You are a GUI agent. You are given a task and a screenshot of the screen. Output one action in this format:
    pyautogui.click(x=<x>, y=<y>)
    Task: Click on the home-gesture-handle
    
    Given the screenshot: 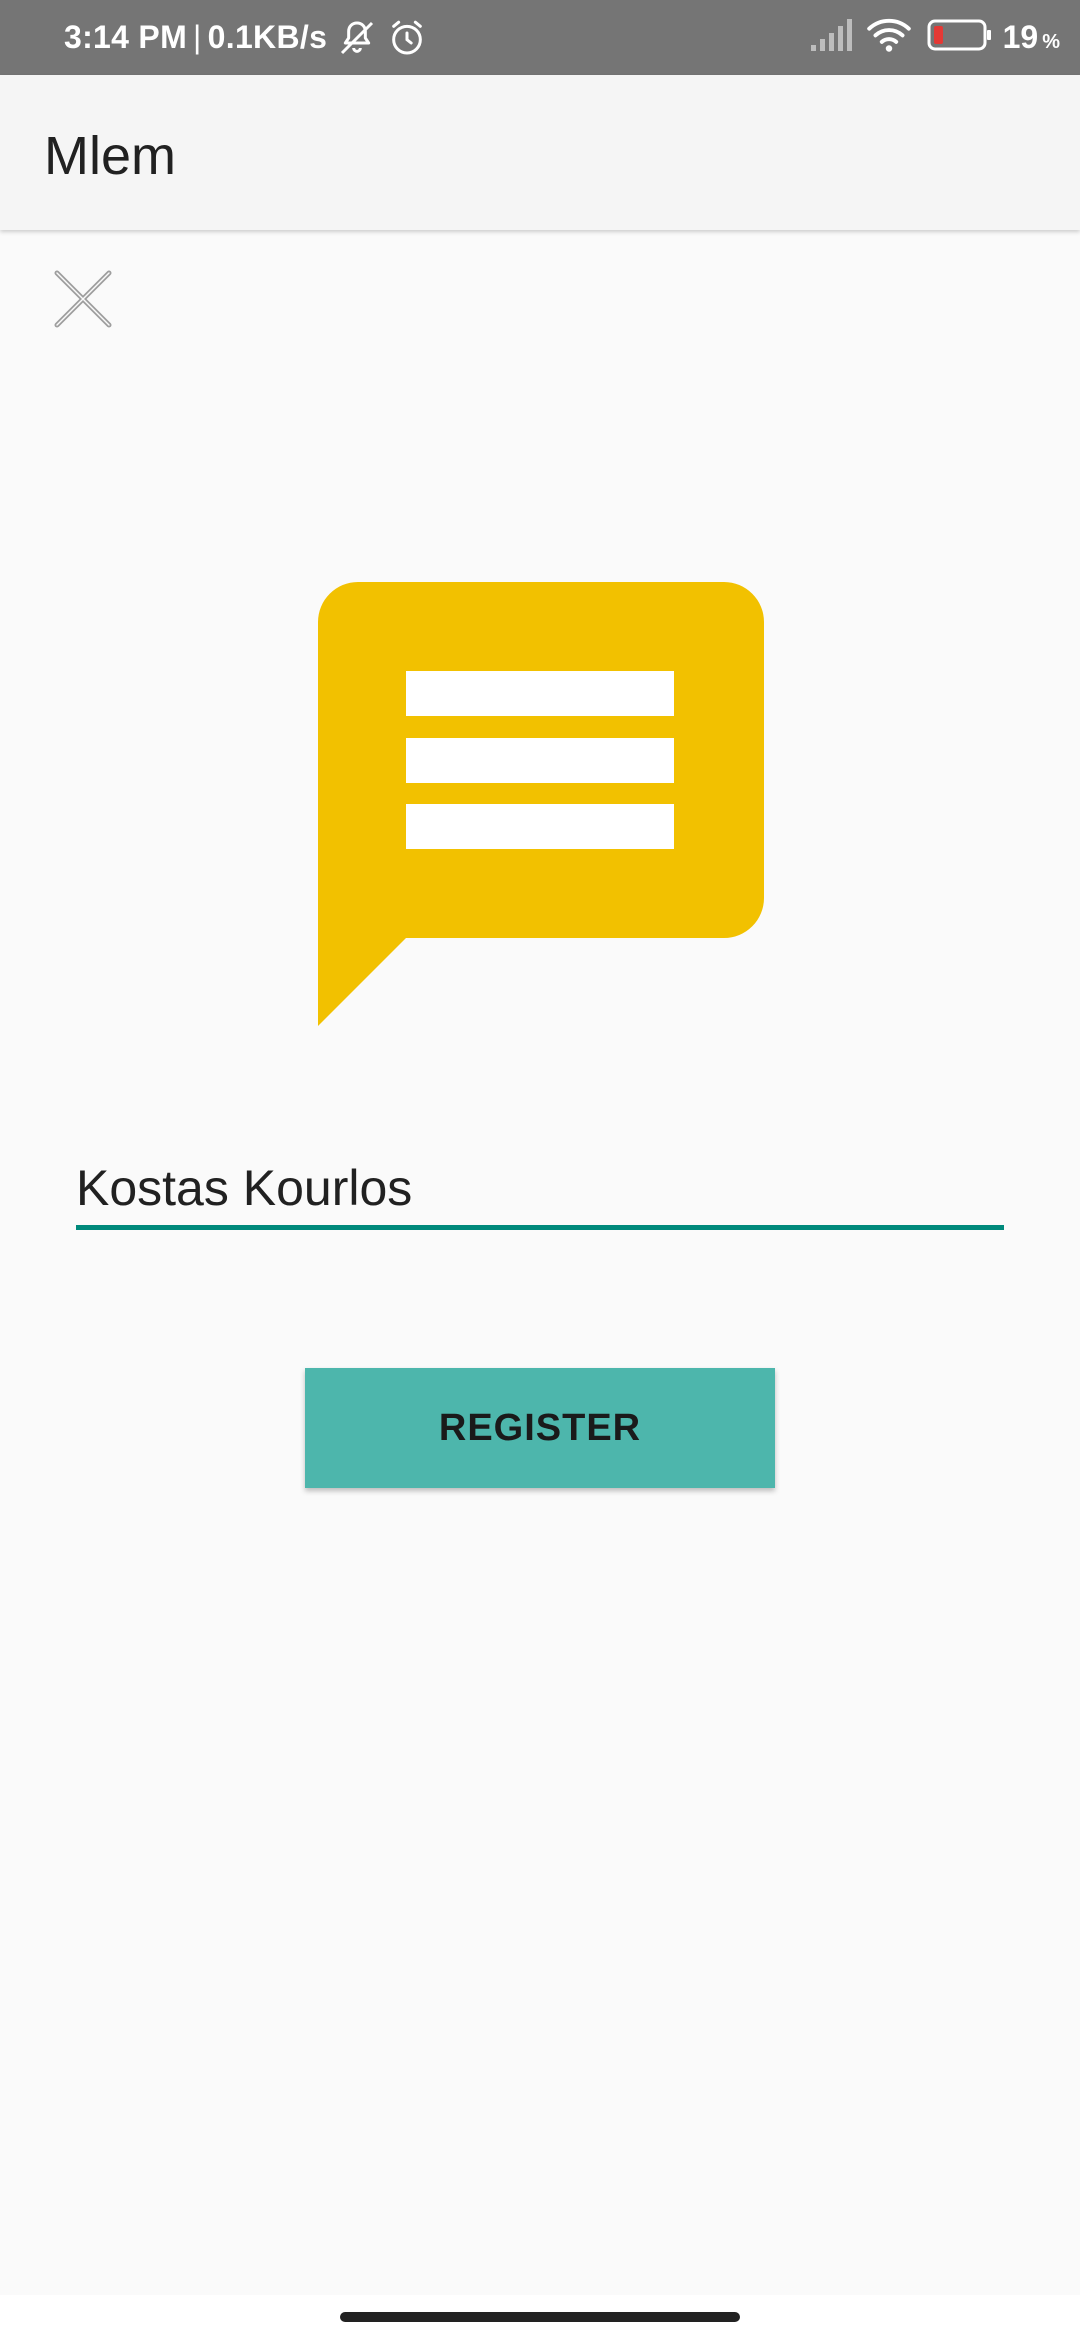 What is the action you would take?
    pyautogui.click(x=540, y=2317)
    